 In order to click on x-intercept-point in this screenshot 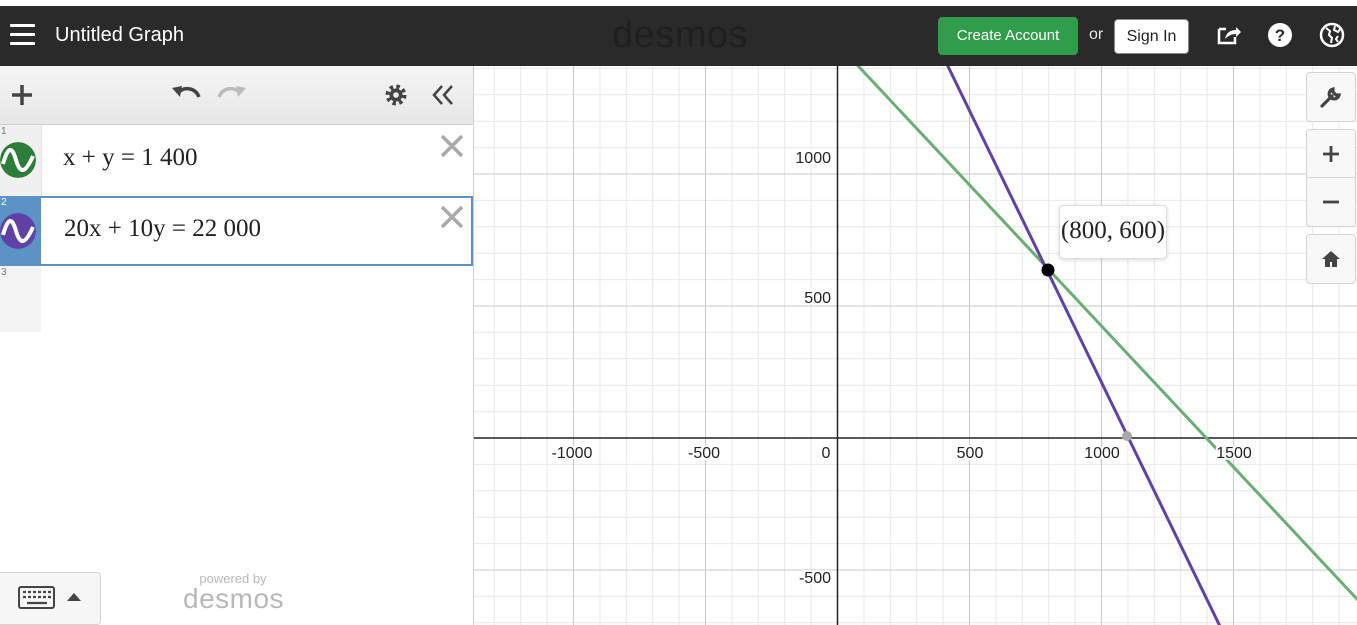, I will do `click(1127, 436)`.